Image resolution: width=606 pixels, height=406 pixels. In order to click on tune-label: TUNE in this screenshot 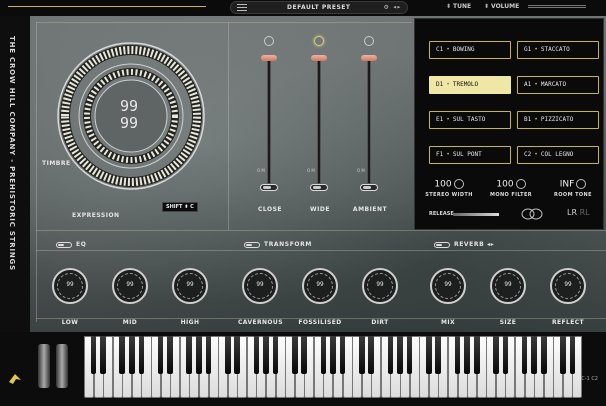, I will do `click(462, 6)`.